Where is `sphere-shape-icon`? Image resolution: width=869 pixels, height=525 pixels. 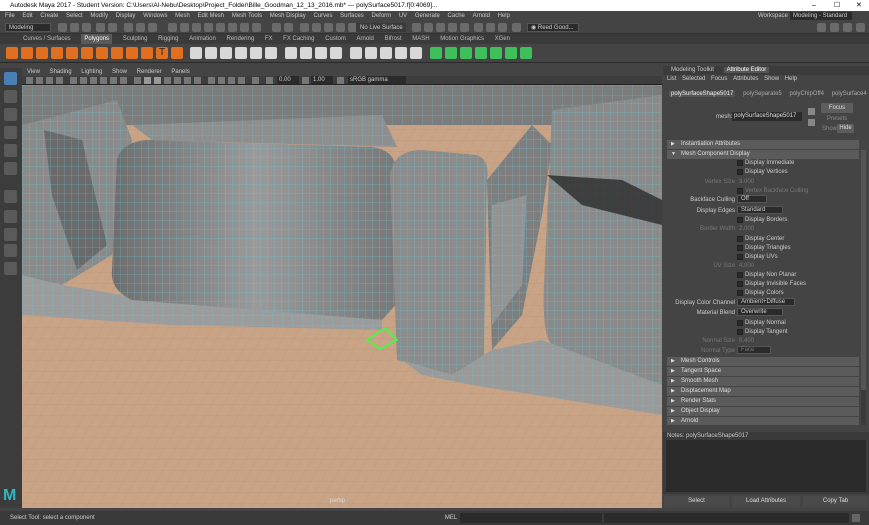
sphere-shape-icon is located at coordinates (147, 53).